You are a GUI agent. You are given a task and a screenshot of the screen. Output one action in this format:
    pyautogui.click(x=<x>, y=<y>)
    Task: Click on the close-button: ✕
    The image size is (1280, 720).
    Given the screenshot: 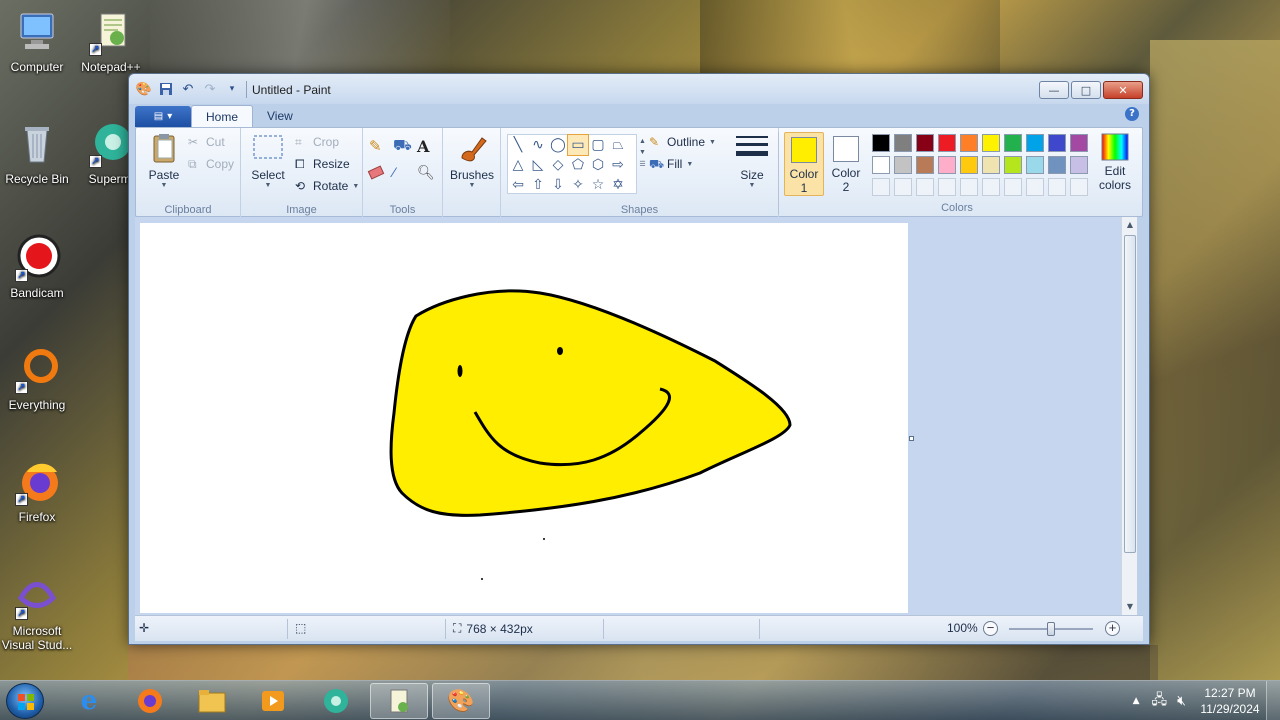 What is the action you would take?
    pyautogui.click(x=1123, y=90)
    